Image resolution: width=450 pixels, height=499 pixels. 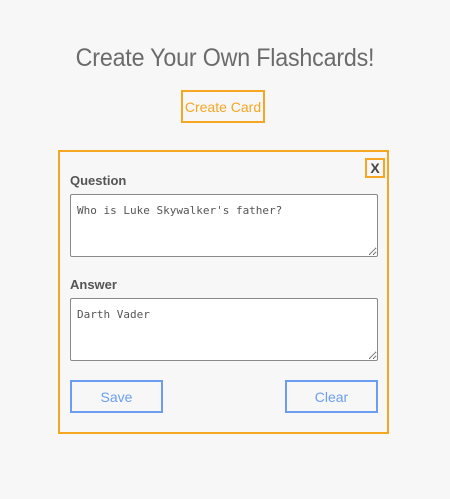 I want to click on close-button: X, so click(x=375, y=168).